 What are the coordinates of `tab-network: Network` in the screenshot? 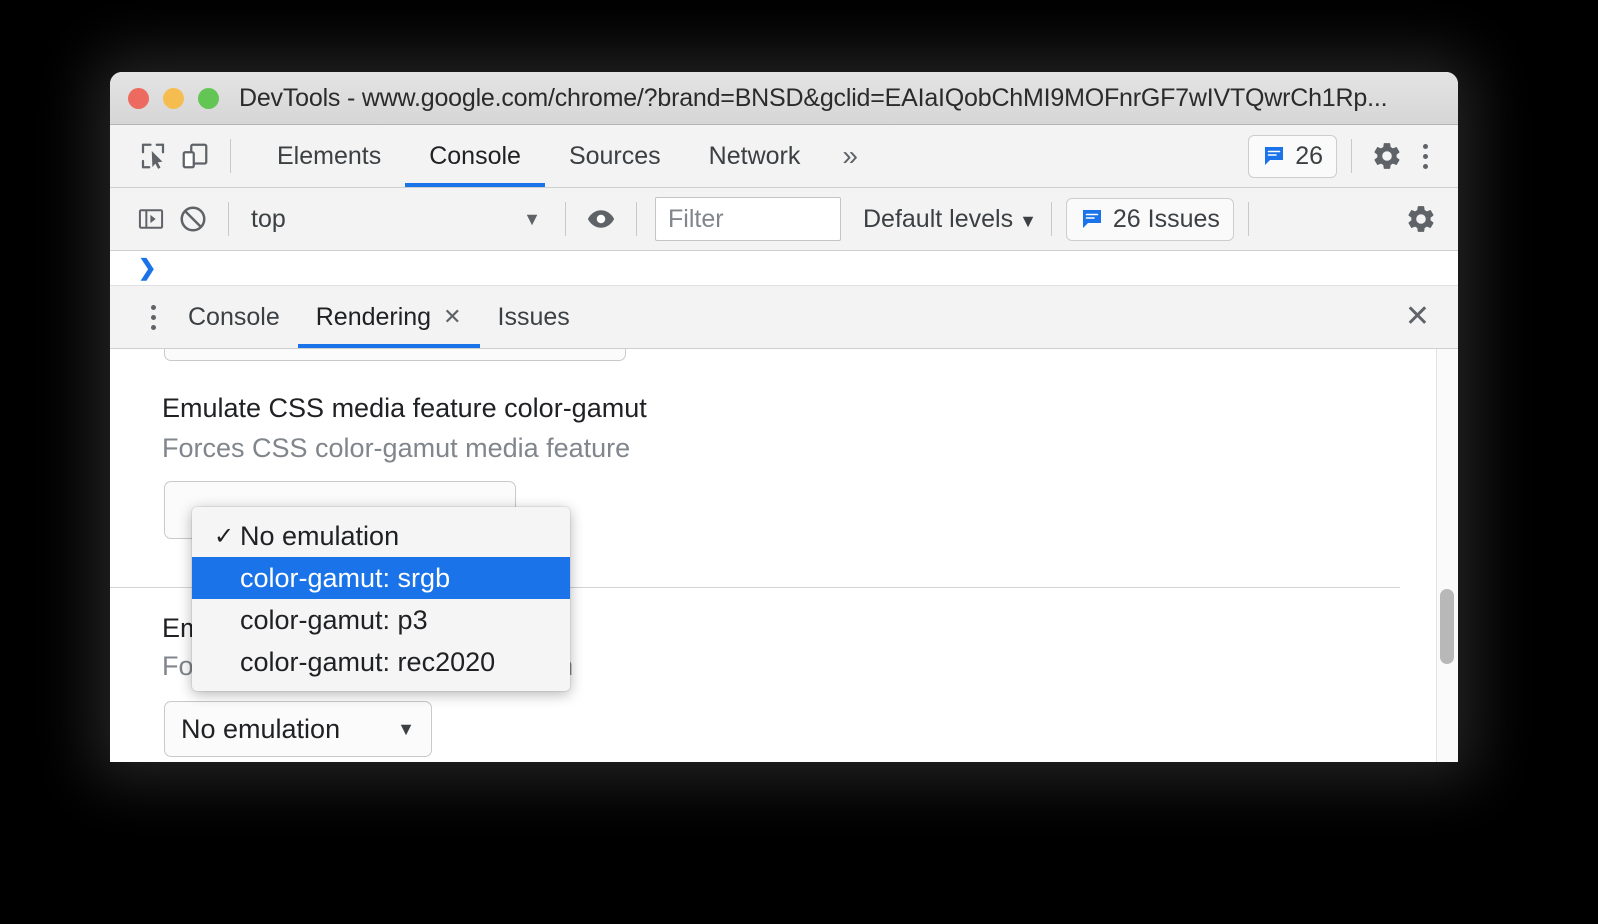 It's located at (755, 156).